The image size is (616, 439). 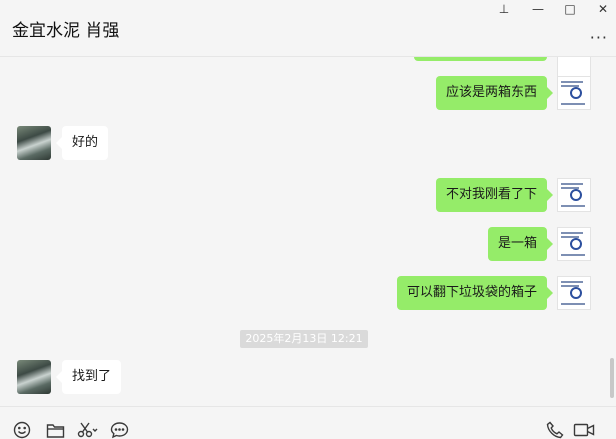 I want to click on message-row: 好的, so click(x=308, y=143).